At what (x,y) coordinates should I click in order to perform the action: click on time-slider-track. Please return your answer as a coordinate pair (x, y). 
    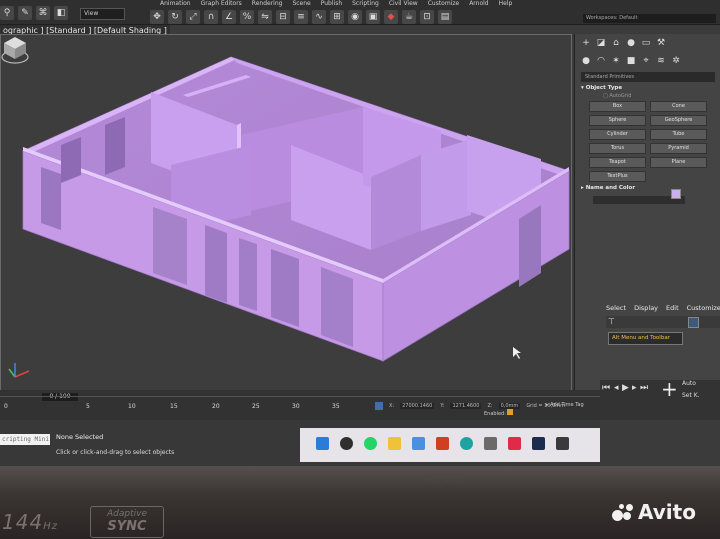
    Looking at the image, I should click on (300, 396).